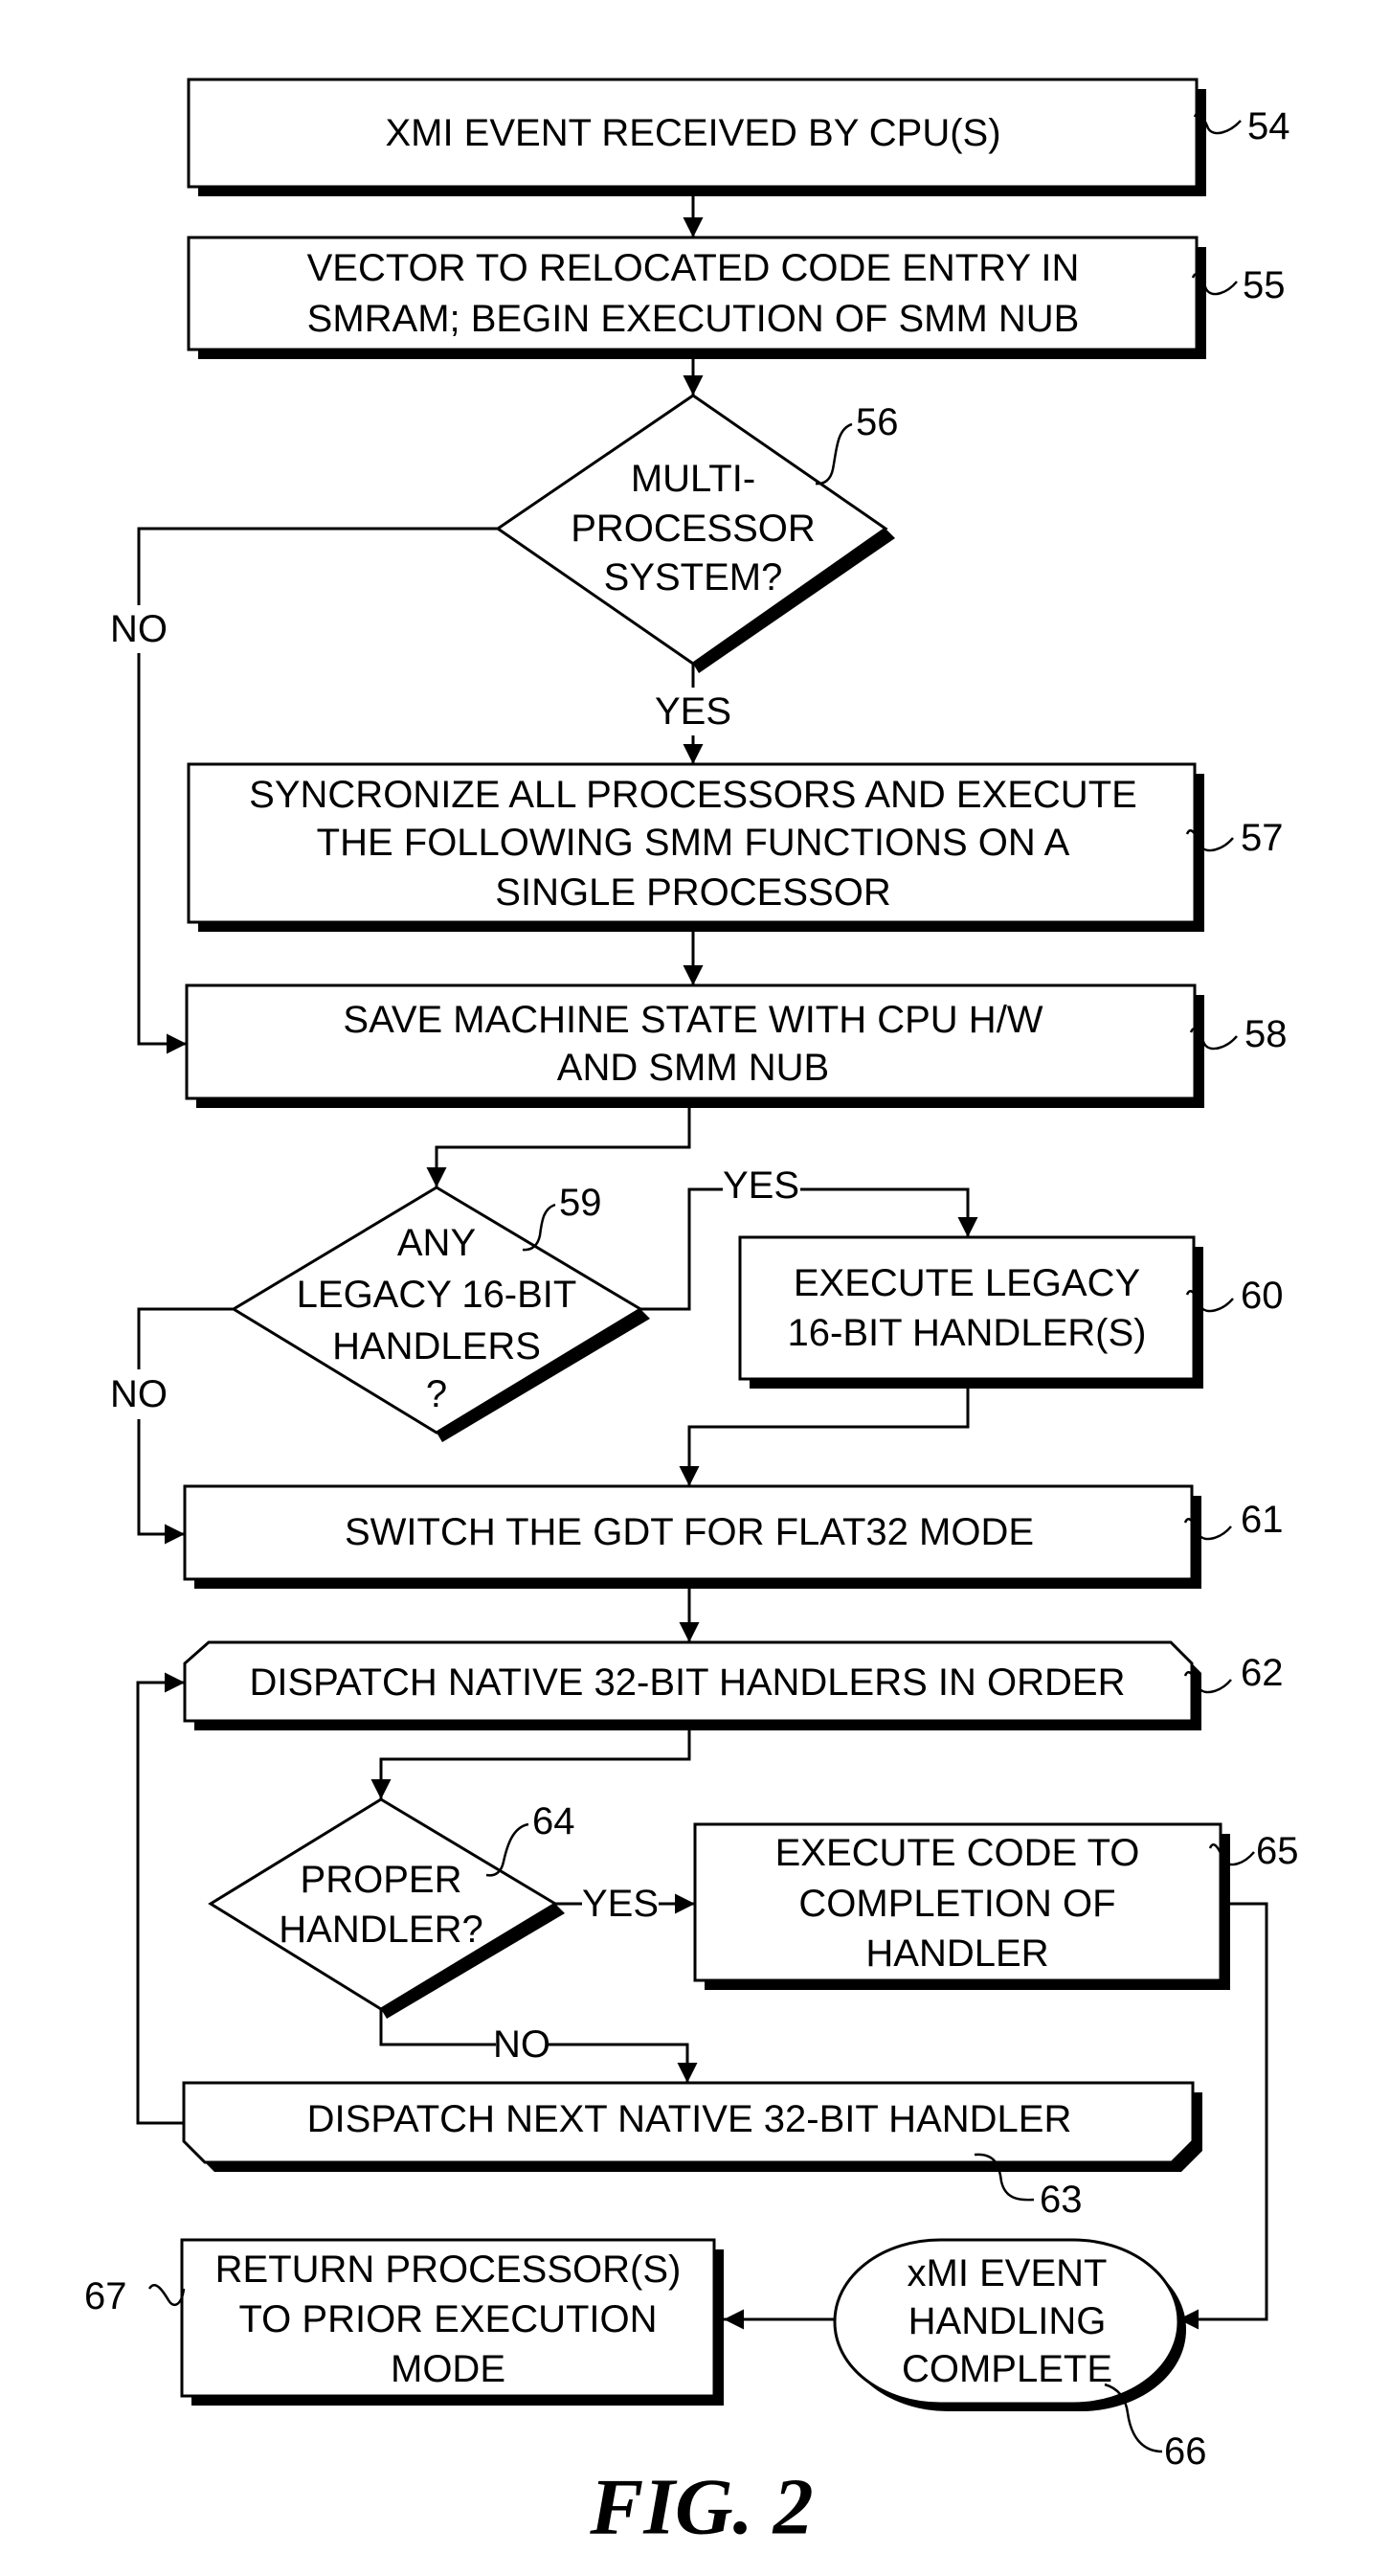  Describe the element at coordinates (448, 2269) in the screenshot. I see `node-67-line-1: RETURN PROCESSOR(S)` at that location.